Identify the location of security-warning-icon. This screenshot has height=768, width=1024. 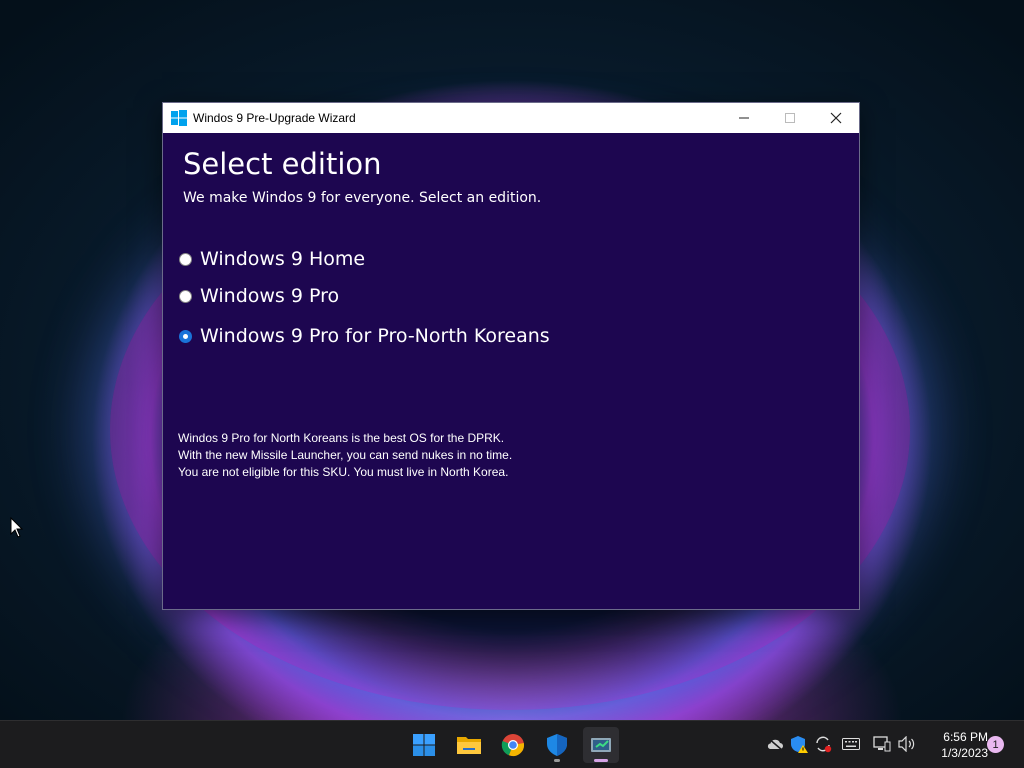
(799, 744).